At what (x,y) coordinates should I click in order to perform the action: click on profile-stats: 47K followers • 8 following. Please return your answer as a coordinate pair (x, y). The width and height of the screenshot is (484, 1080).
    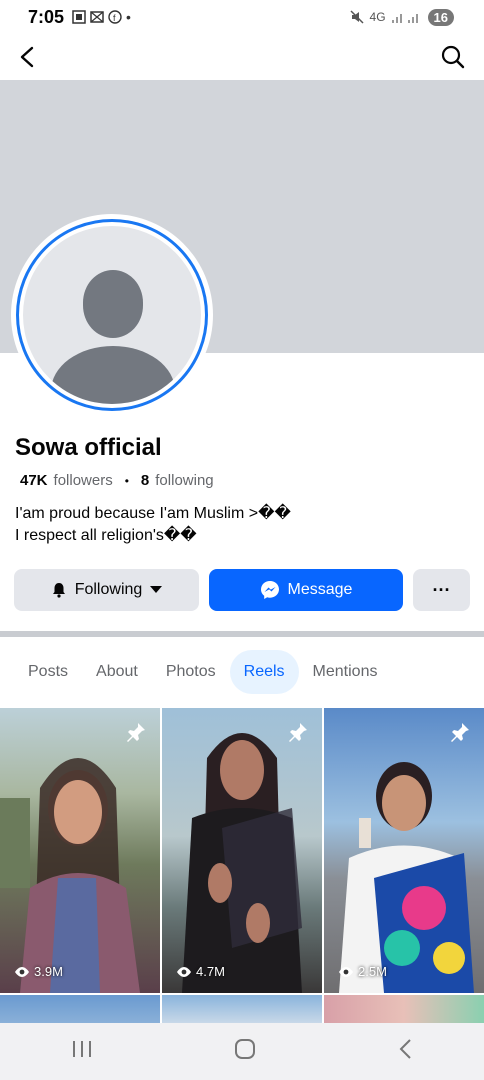
    Looking at the image, I should click on (117, 480).